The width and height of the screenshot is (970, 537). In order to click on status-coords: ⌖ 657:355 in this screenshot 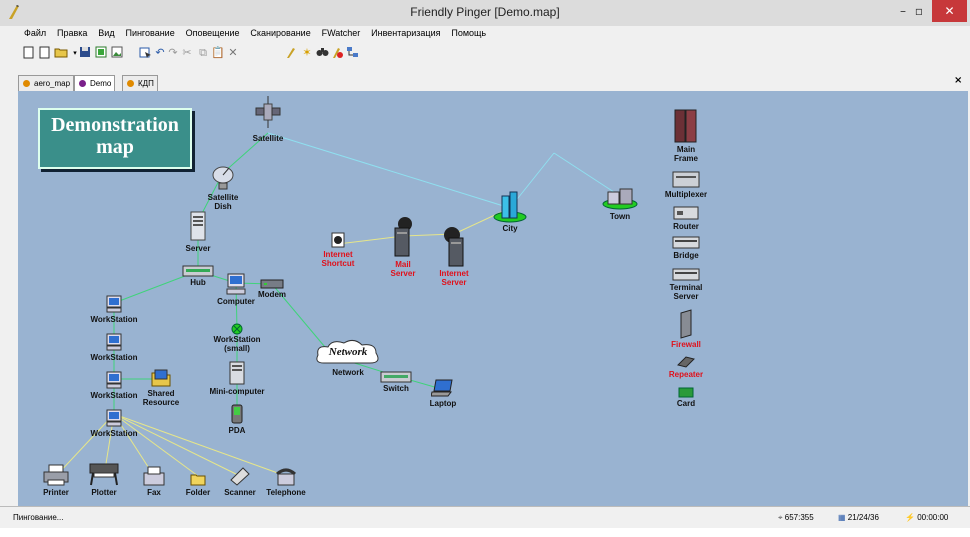, I will do `click(796, 517)`.